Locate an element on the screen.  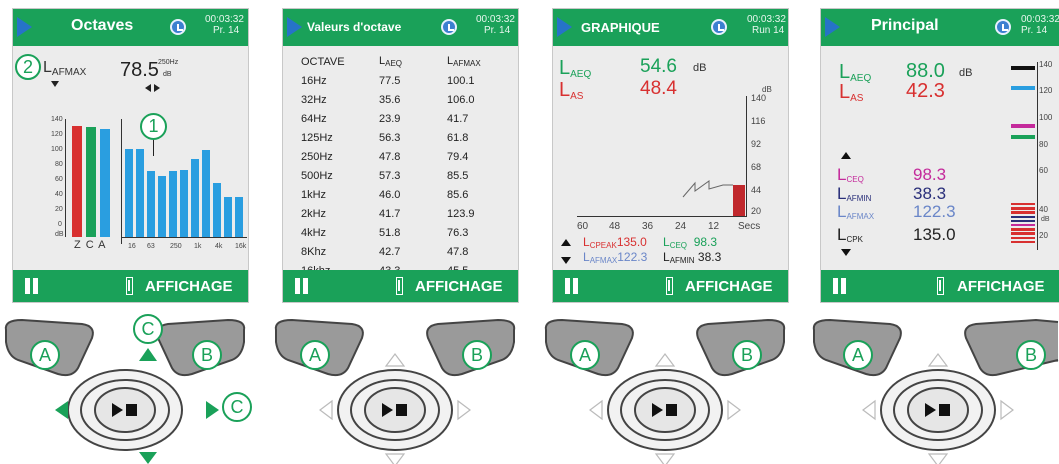
y-tick: 100 is located at coordinates (57, 149).